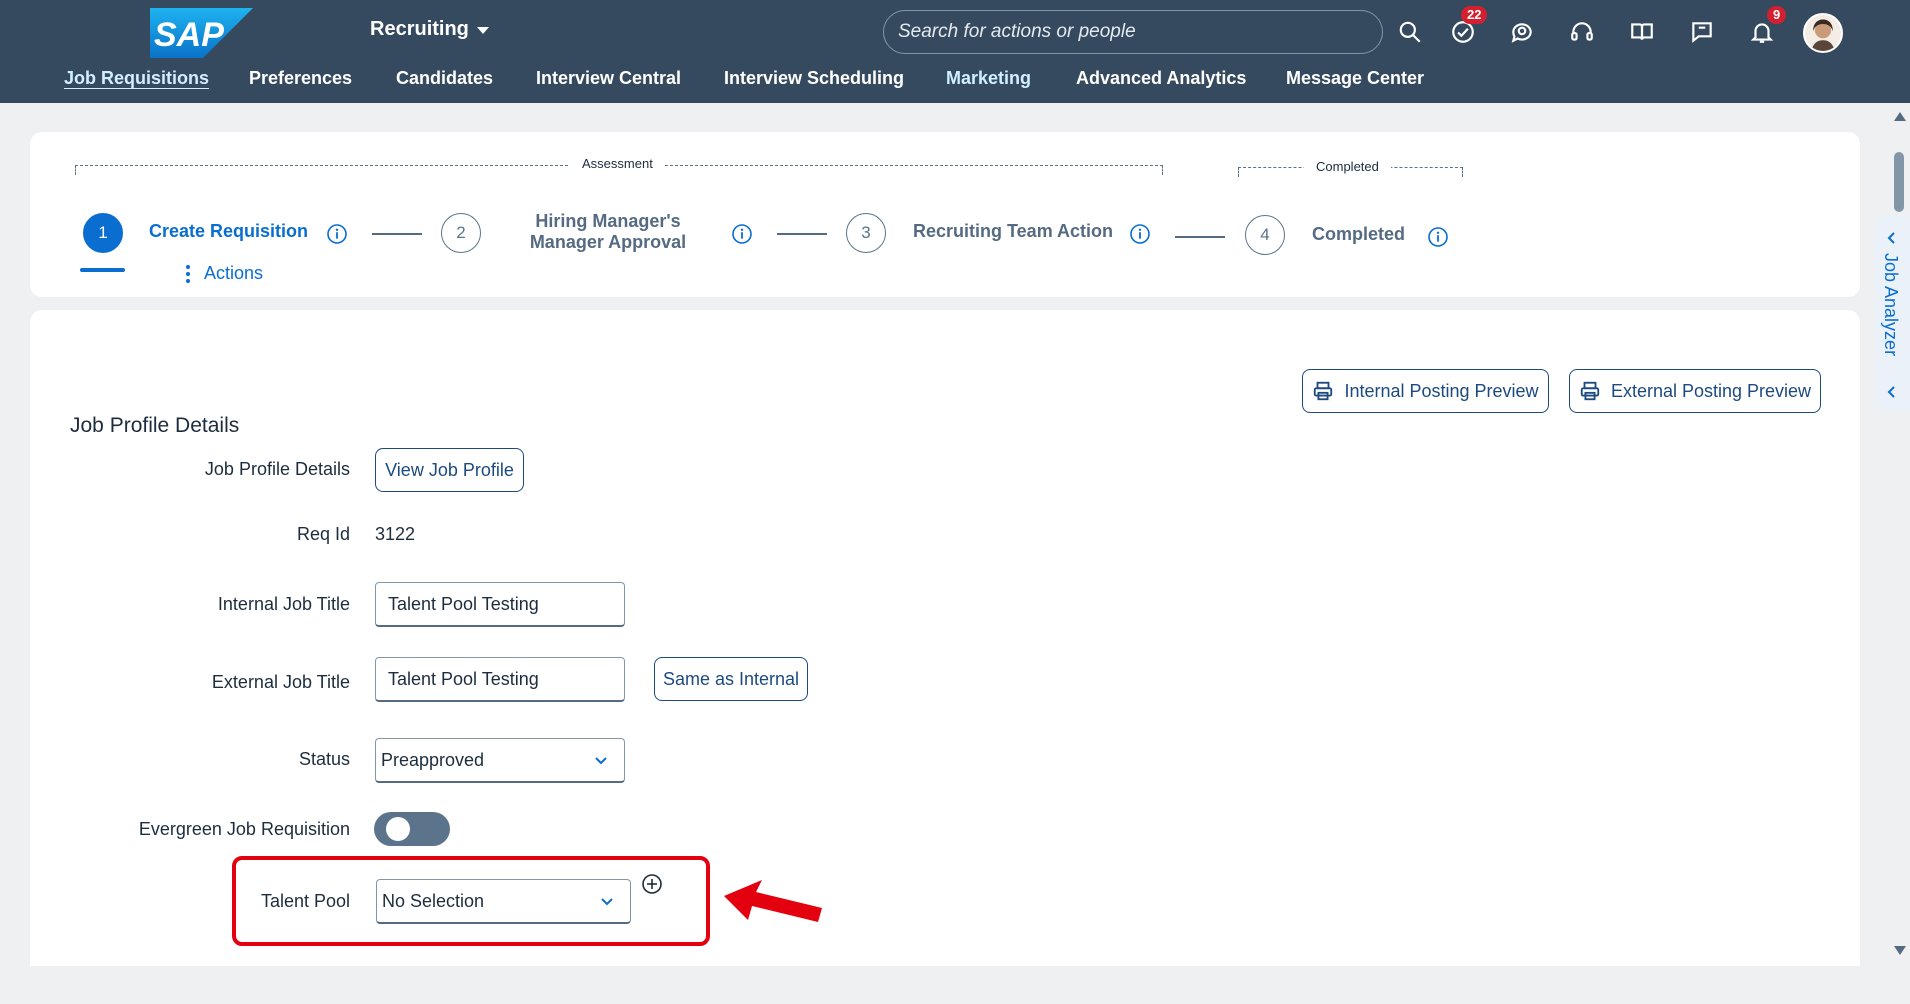 Image resolution: width=1910 pixels, height=1004 pixels. I want to click on view-job-profile-button: View Job Profile, so click(449, 470).